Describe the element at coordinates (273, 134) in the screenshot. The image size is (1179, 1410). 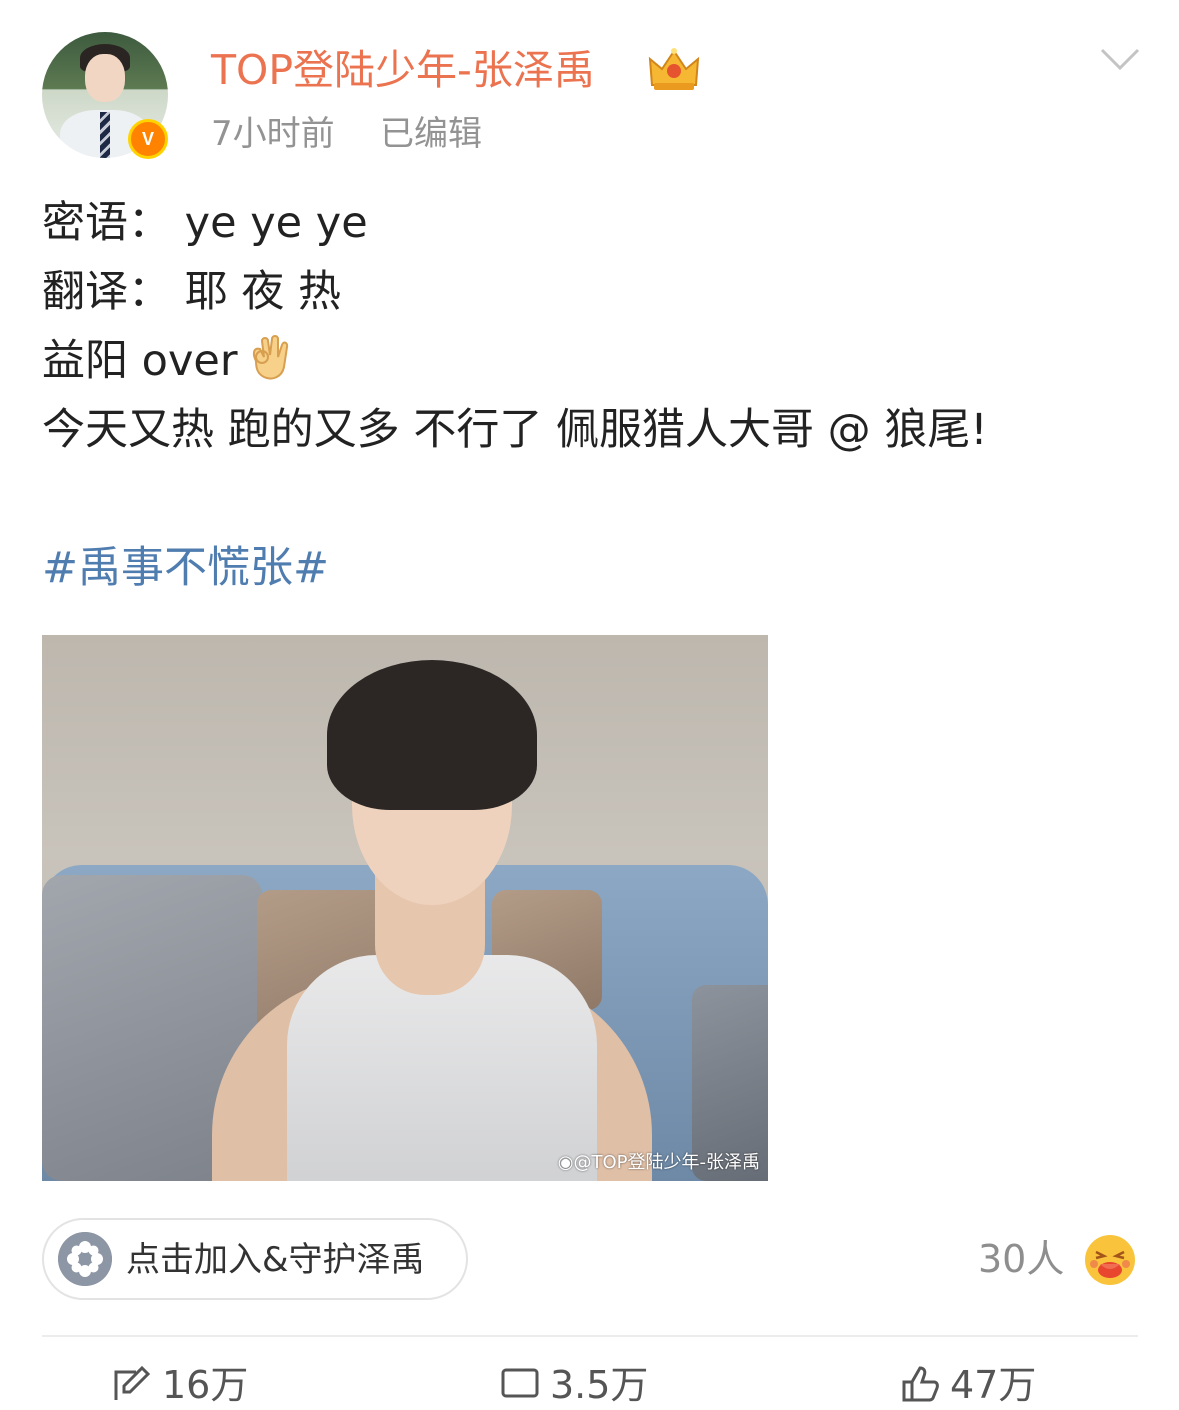
I see `post-time: 7小时前` at that location.